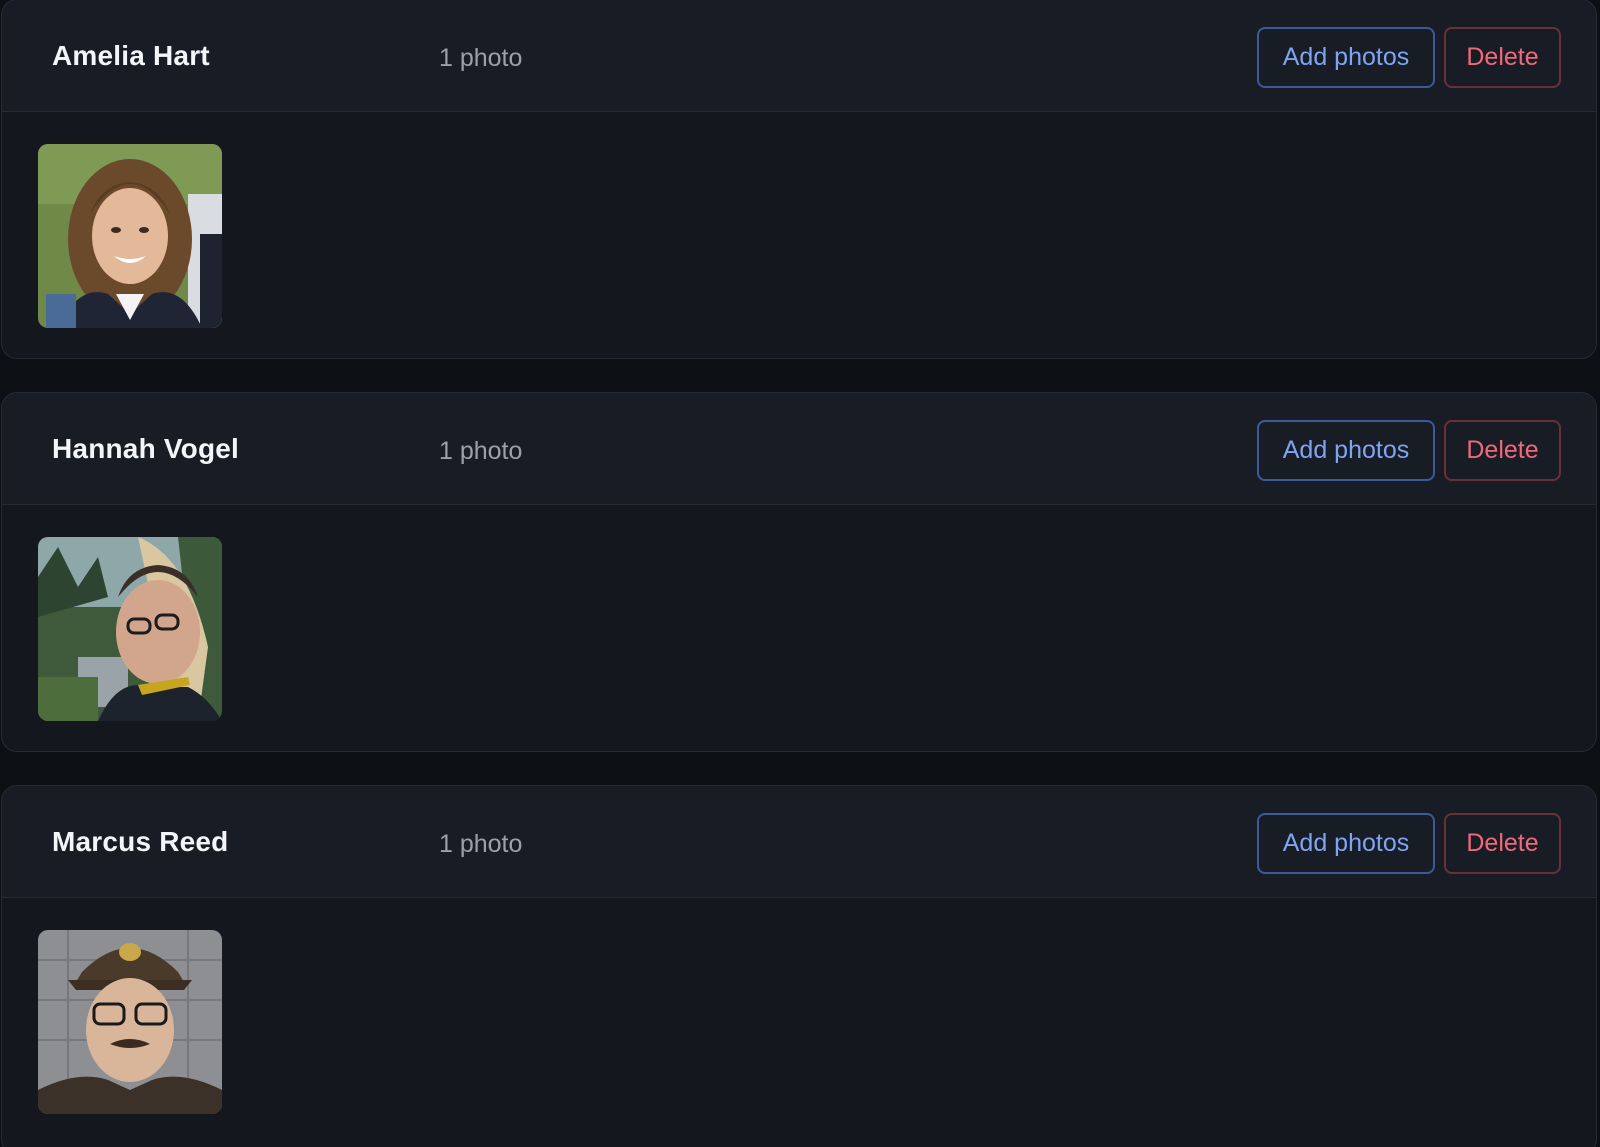 Image resolution: width=1600 pixels, height=1147 pixels. Describe the element at coordinates (146, 448) in the screenshot. I see `person-name: Hannah Vogel` at that location.